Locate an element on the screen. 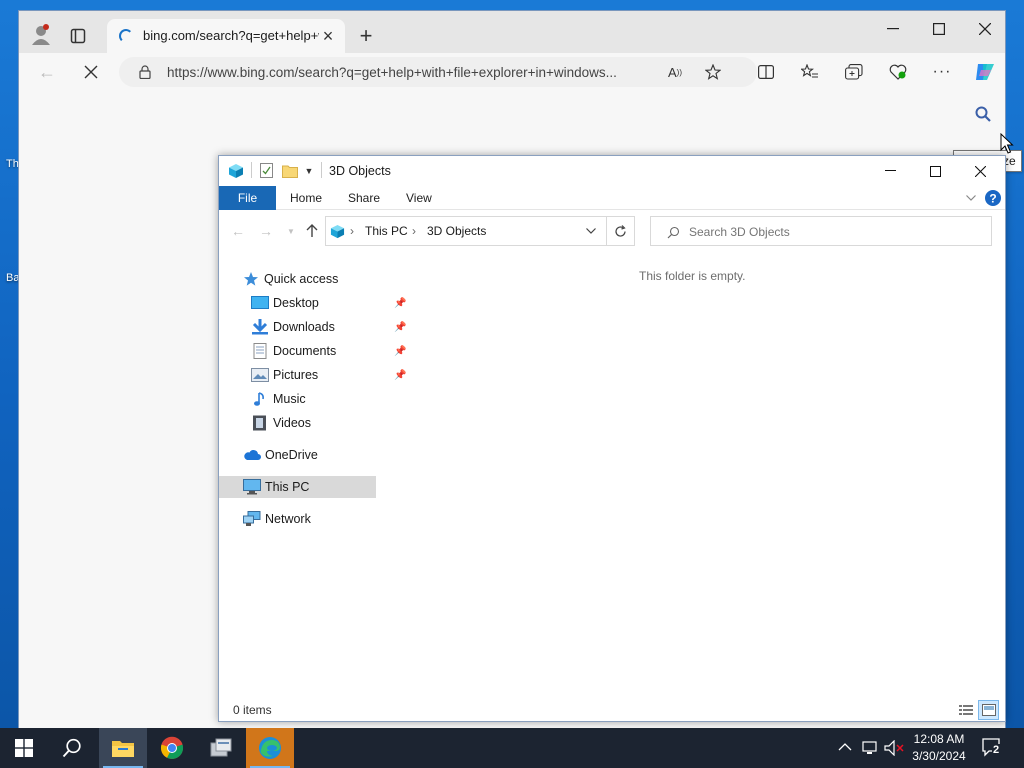 The height and width of the screenshot is (768, 1024). profile-icon is located at coordinates (41, 35).